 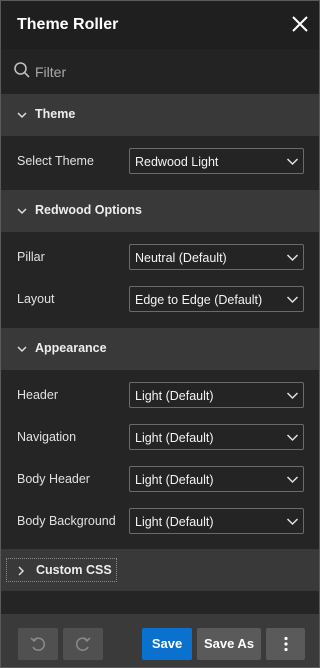 I want to click on row-body-background: Body Background Light (Default), so click(x=160, y=522).